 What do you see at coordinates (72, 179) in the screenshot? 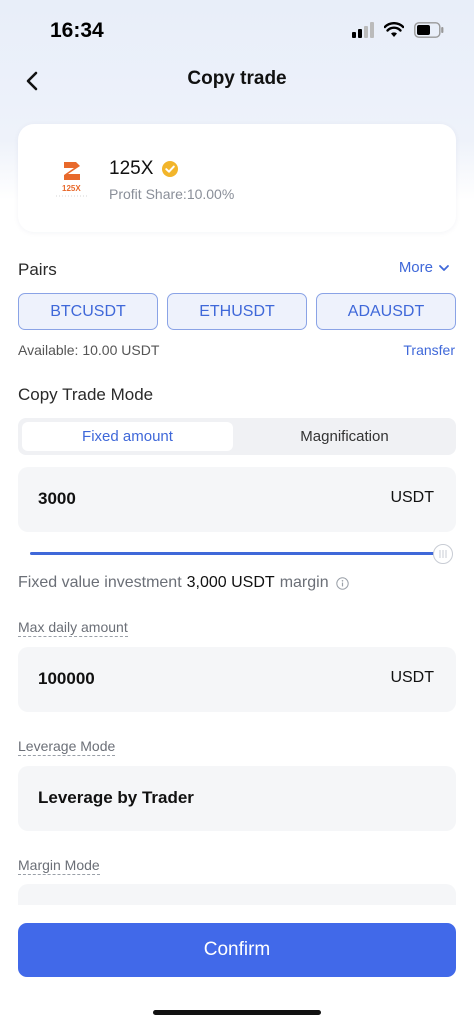
I see `trader-logo: 125X` at bounding box center [72, 179].